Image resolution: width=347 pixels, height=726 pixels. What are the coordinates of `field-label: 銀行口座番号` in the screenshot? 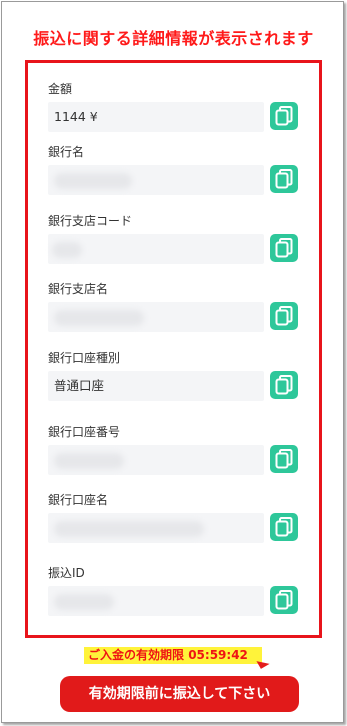 It's located at (84, 432).